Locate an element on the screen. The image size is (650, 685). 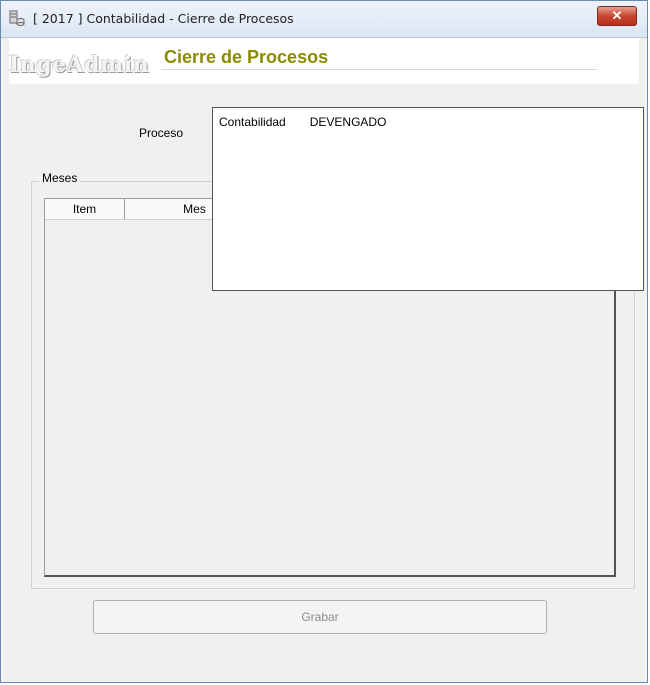
option-proceso: DEVENGADO is located at coordinates (348, 122).